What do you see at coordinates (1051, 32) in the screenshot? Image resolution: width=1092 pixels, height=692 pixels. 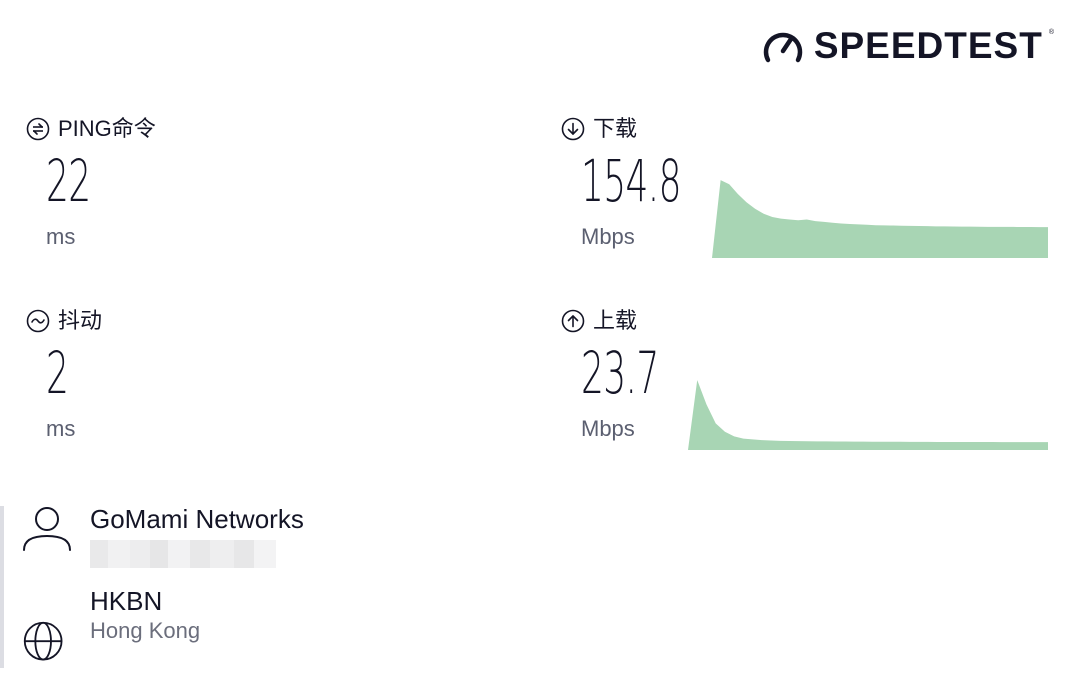 I see `registered-mark: ®` at bounding box center [1051, 32].